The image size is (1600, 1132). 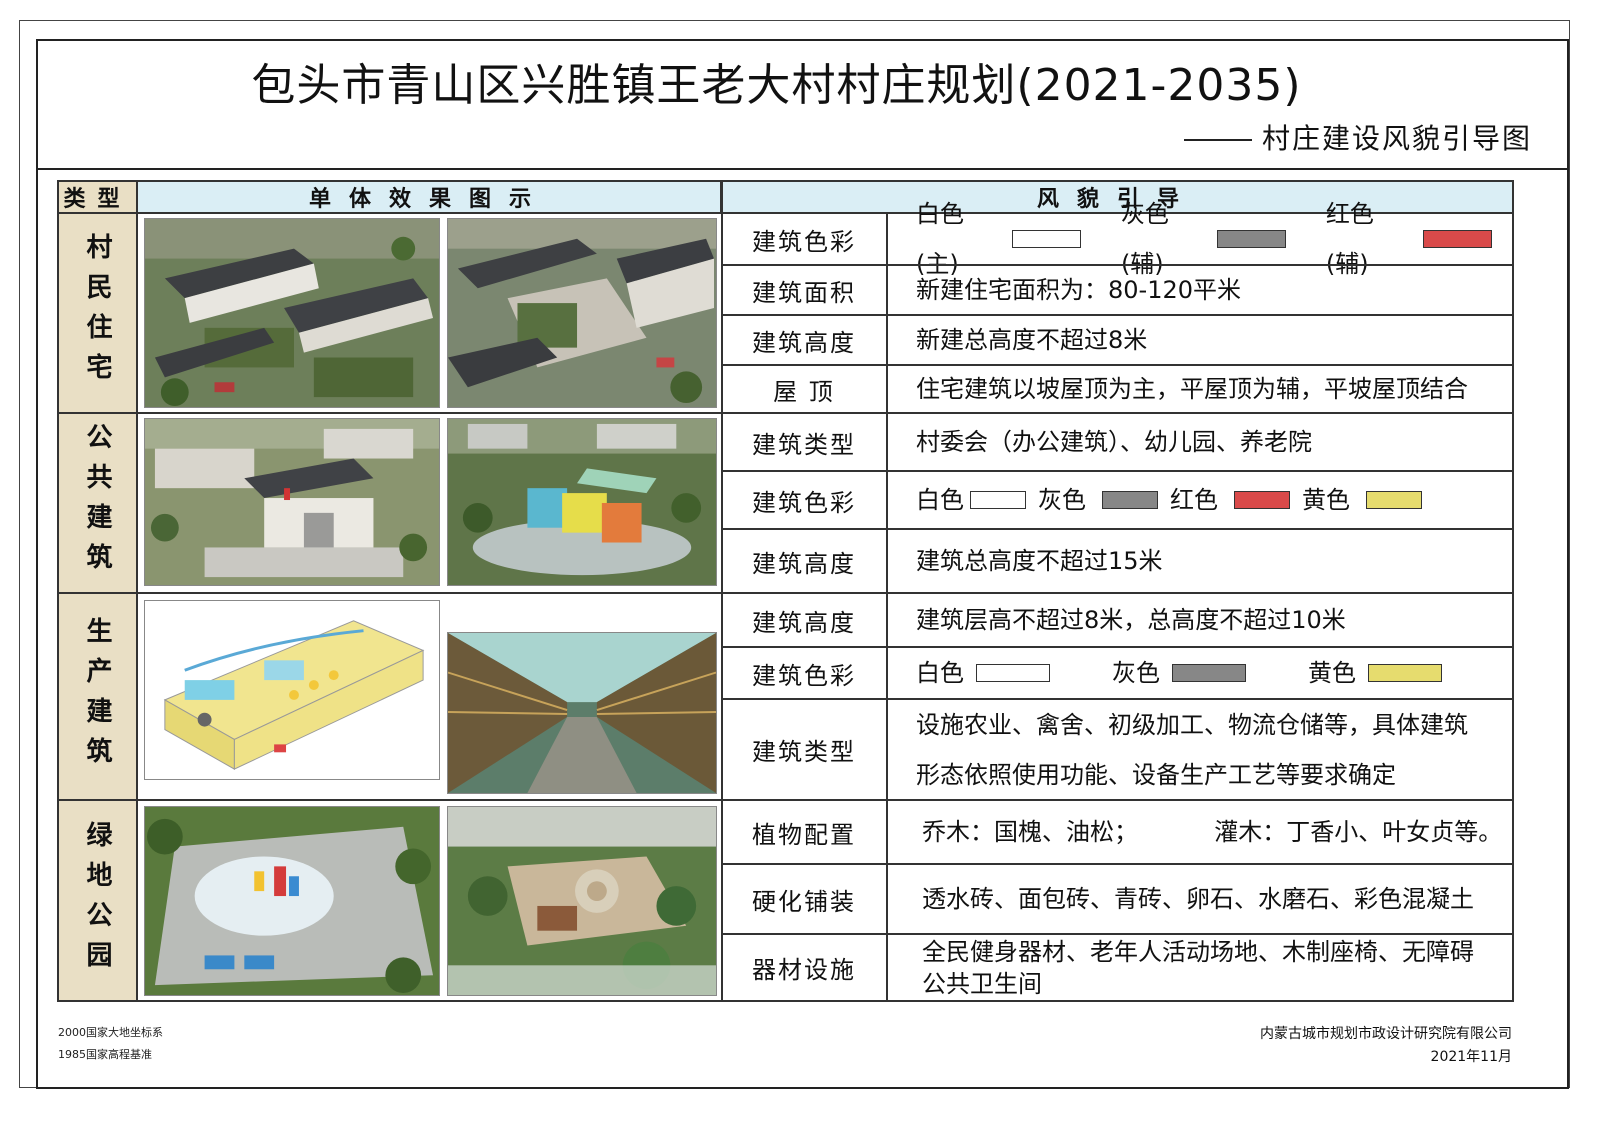 What do you see at coordinates (1032, 340) in the screenshot?
I see `row-residential-height: 新建总高度不超过8米` at bounding box center [1032, 340].